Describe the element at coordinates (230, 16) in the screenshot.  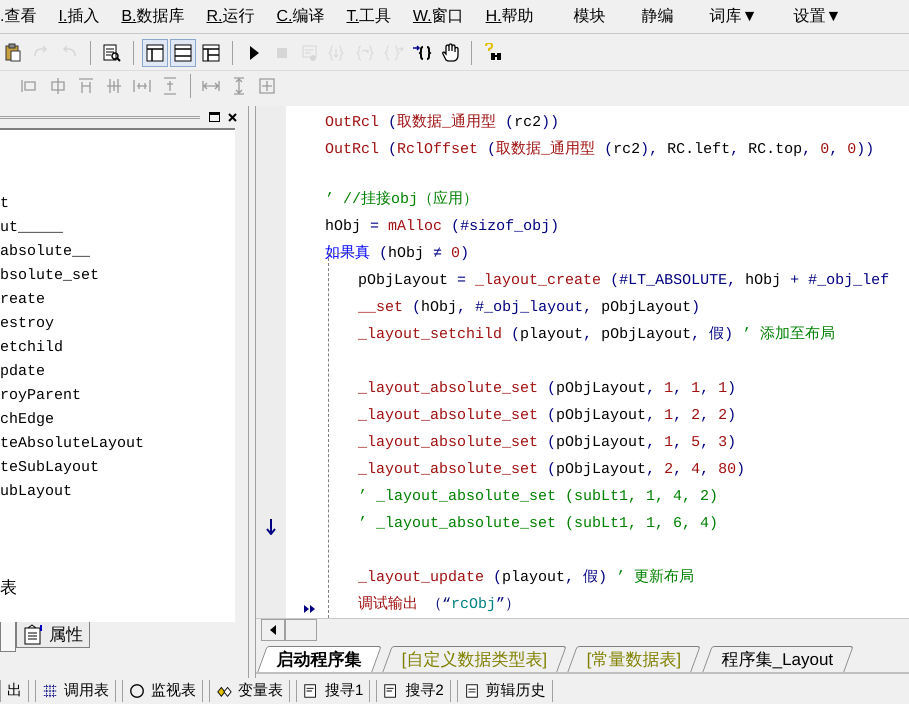
I see `menu-item: R.运行` at that location.